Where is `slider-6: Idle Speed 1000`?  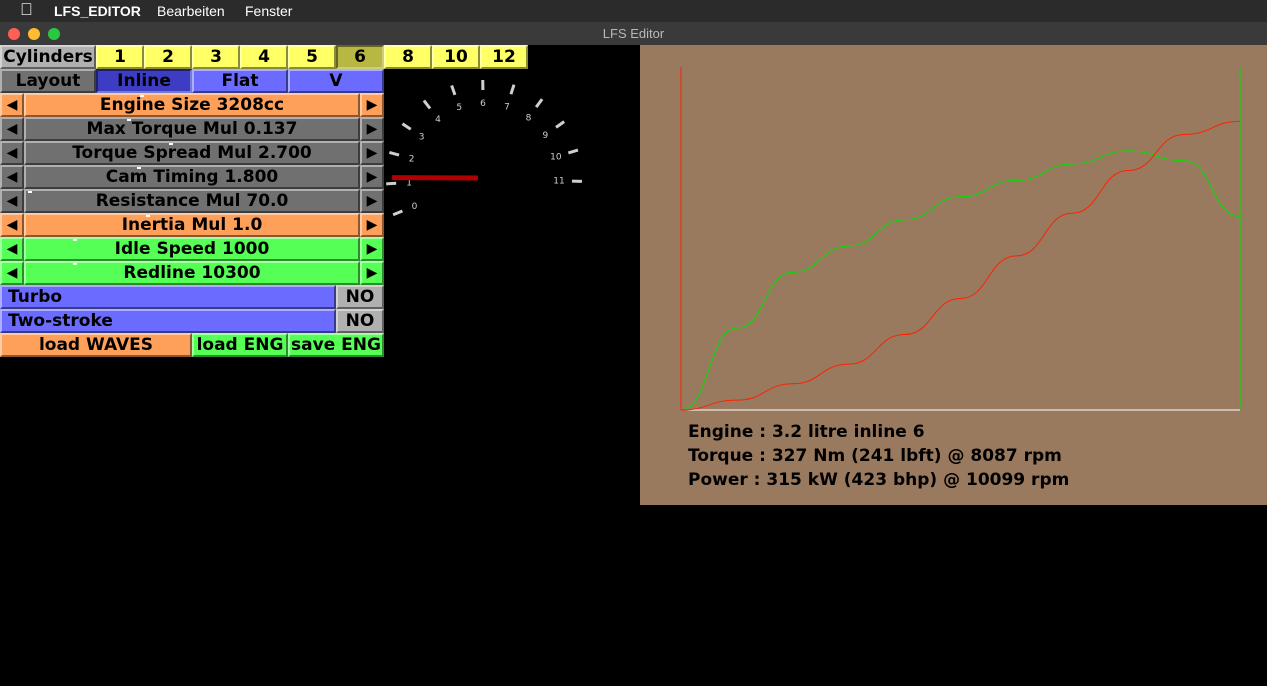
slider-6: Idle Speed 1000 is located at coordinates (192, 249).